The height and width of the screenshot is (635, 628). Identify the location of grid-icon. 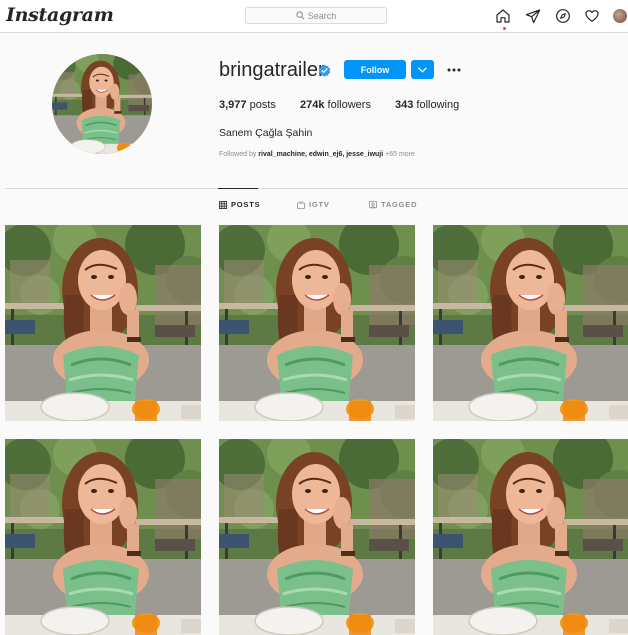
(223, 204).